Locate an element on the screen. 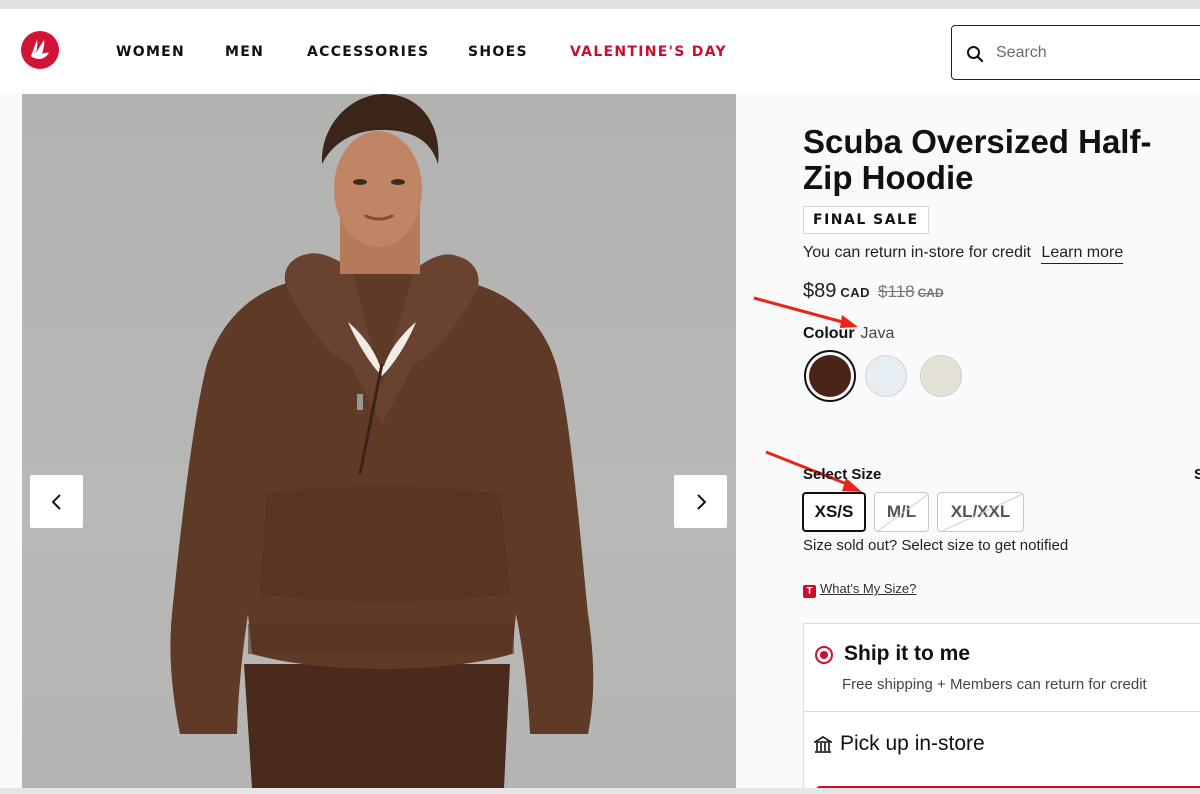 The width and height of the screenshot is (1200, 794). search-input is located at coordinates (1096, 53).